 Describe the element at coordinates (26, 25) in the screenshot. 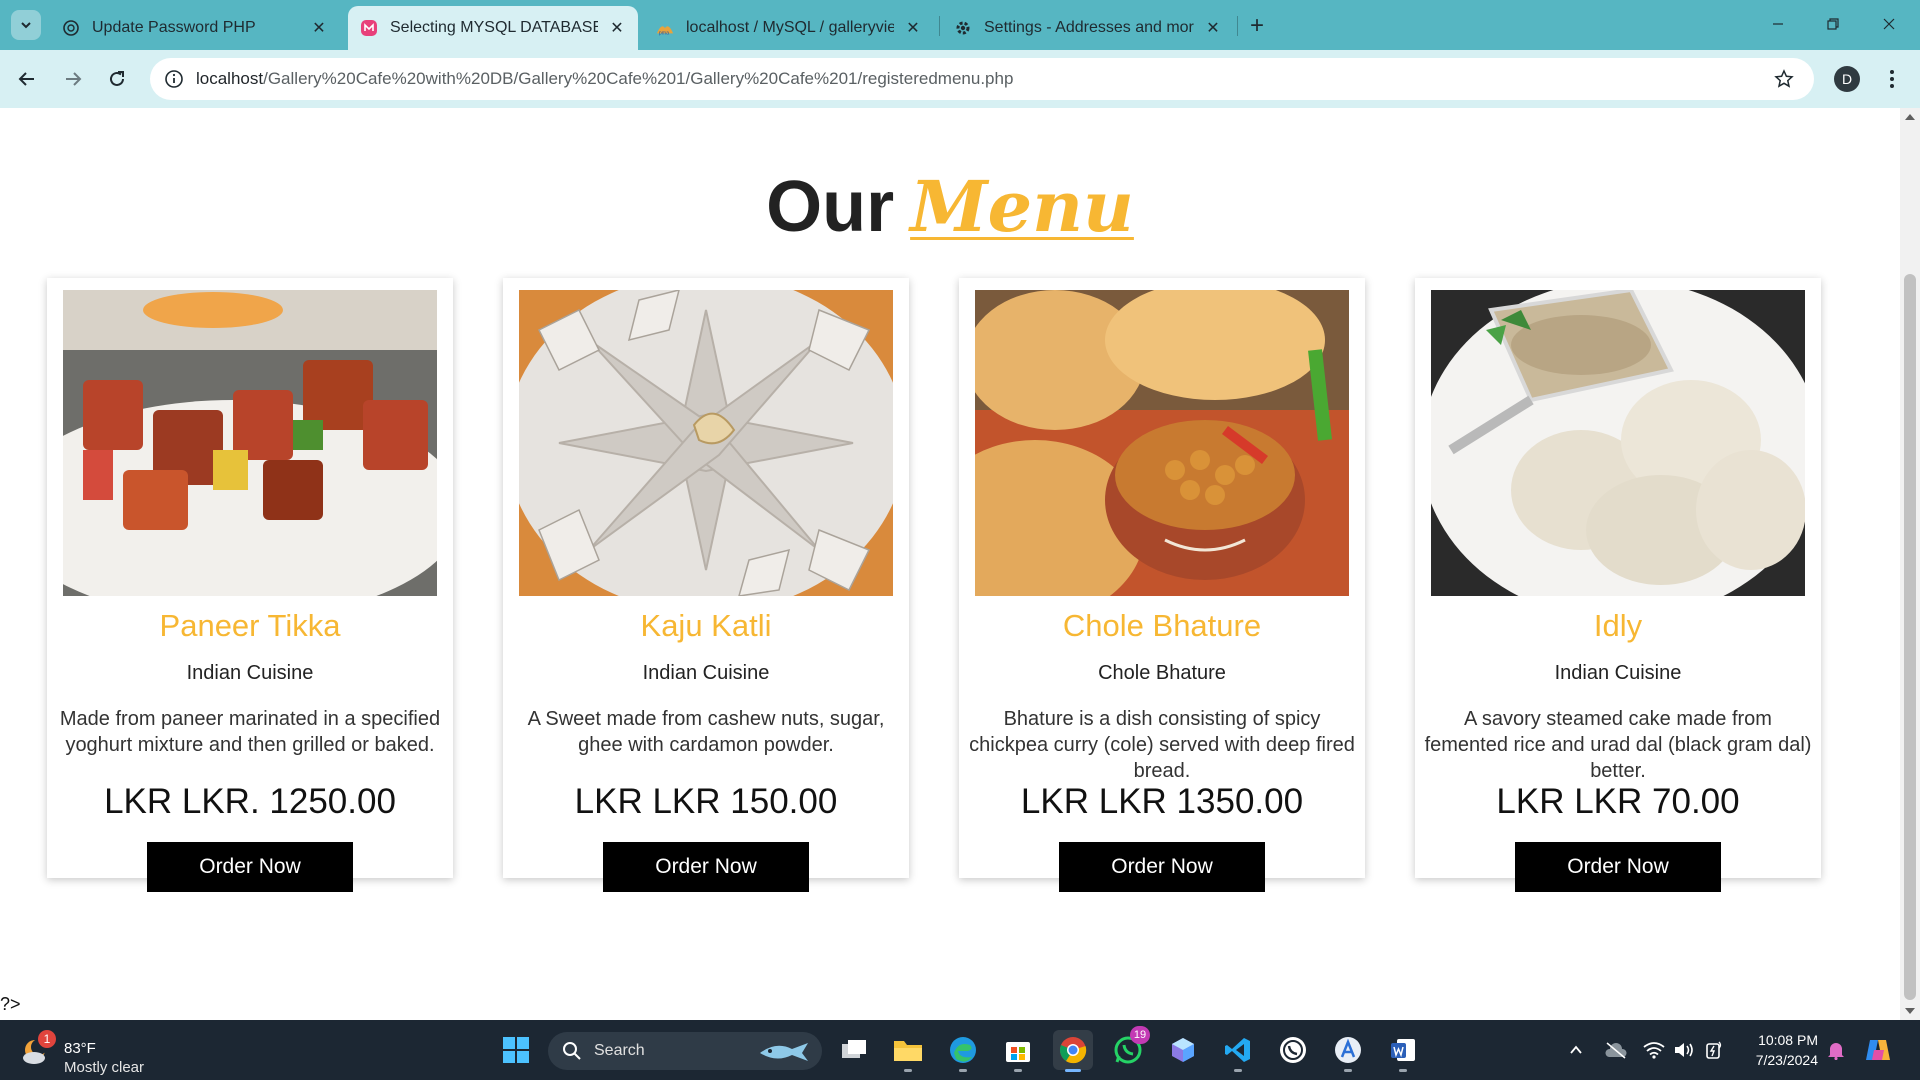

I see `tab-search-button` at that location.